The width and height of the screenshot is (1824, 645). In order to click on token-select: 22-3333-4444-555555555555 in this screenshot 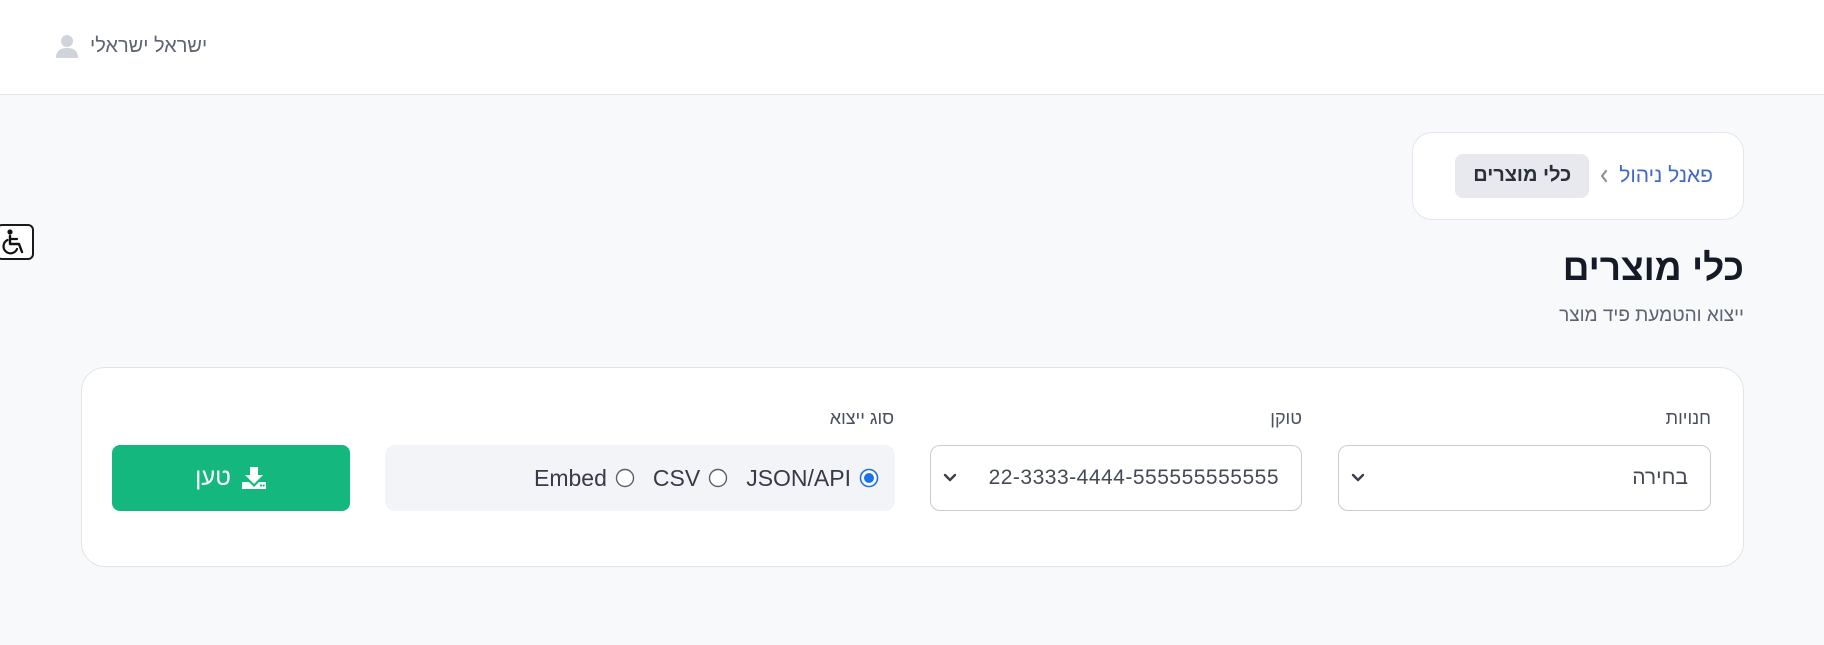, I will do `click(1116, 478)`.